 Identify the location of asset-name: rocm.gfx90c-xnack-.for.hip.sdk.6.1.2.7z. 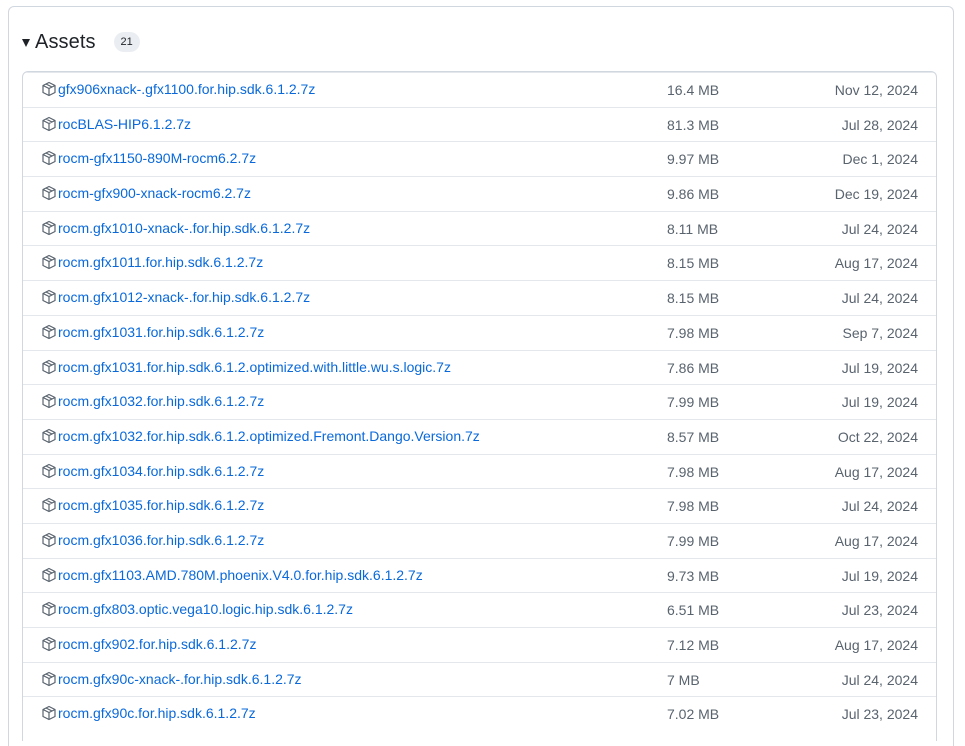
(180, 678).